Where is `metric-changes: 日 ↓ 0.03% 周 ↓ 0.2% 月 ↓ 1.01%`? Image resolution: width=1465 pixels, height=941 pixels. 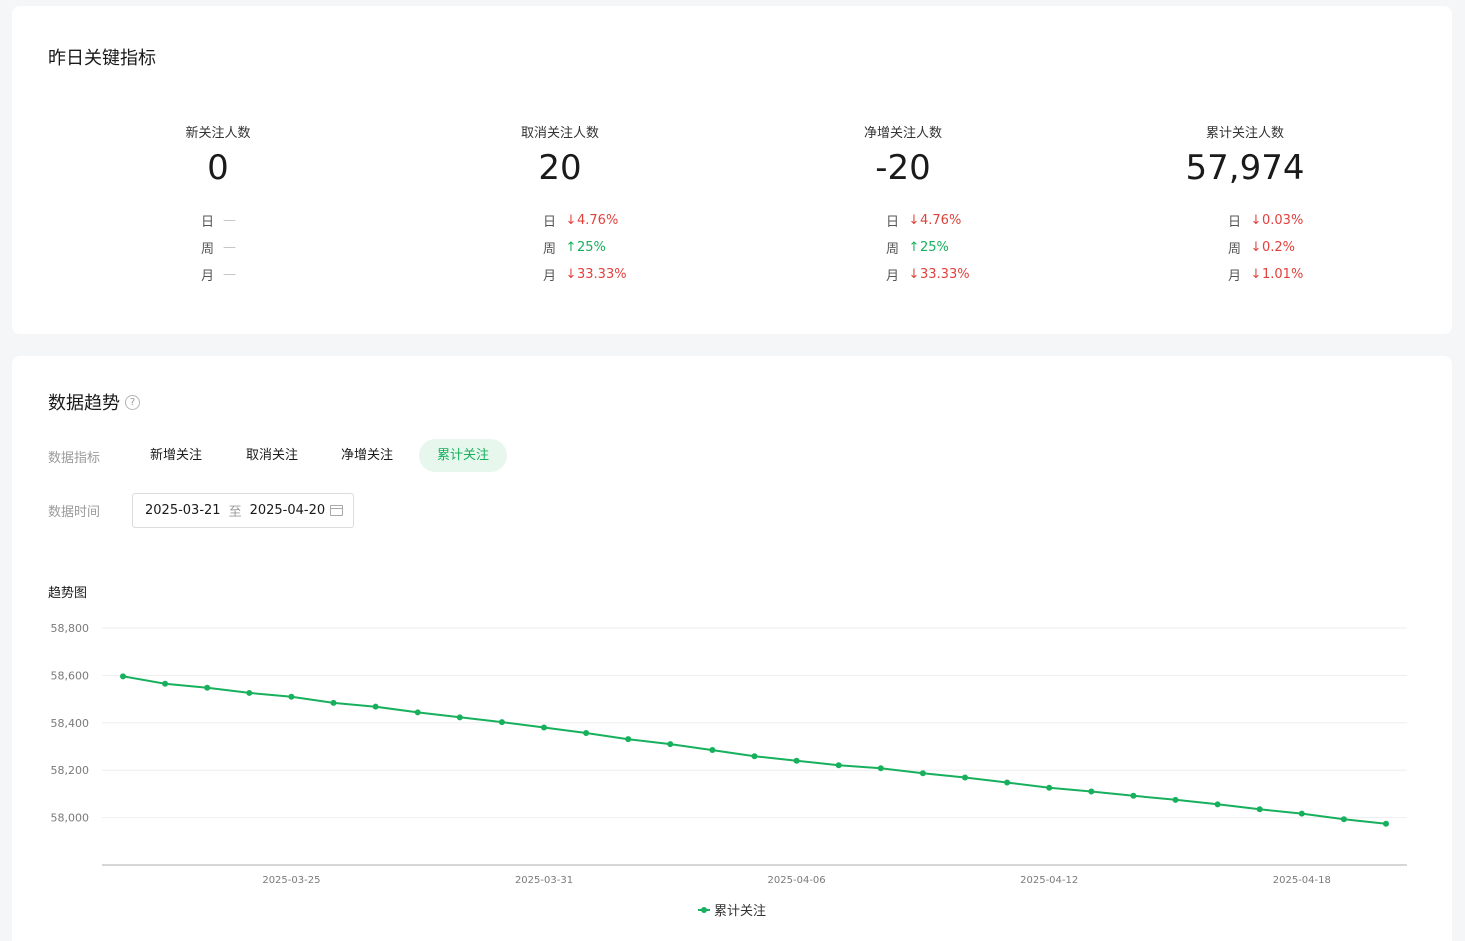 metric-changes: 日 ↓ 0.03% 周 ↓ 0.2% 月 ↓ 1.01% is located at coordinates (1245, 247).